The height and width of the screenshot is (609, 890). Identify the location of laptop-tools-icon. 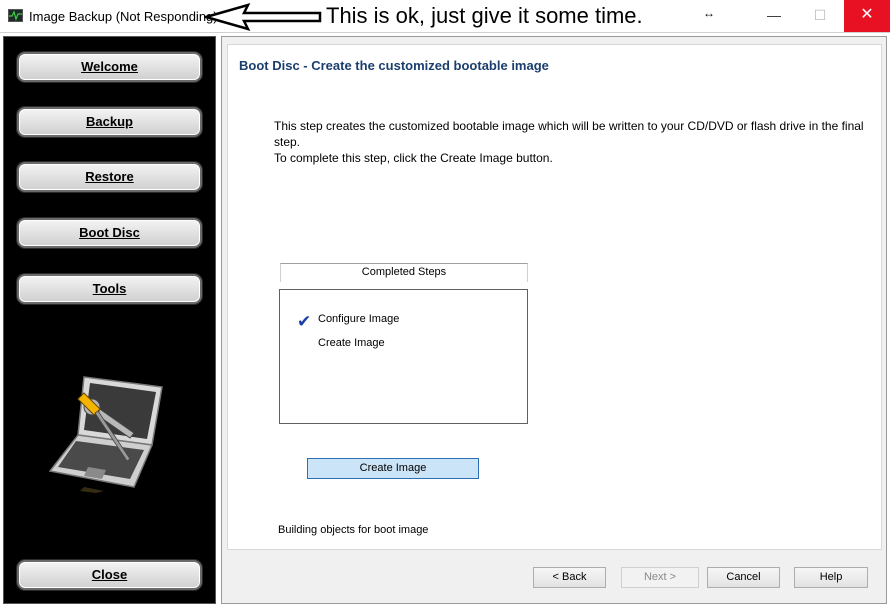
(105, 434).